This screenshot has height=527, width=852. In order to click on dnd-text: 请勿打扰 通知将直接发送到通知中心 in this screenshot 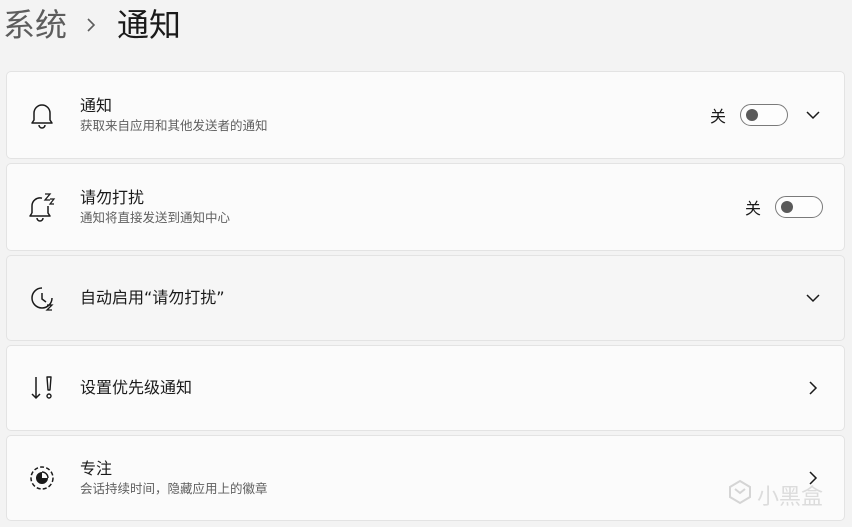, I will do `click(155, 207)`.